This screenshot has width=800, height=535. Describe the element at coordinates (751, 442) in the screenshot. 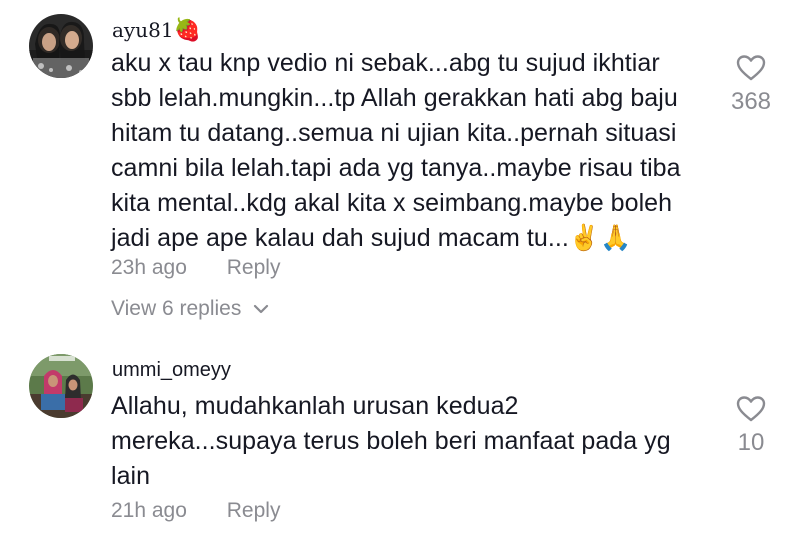

I see `like-count: 10` at that location.